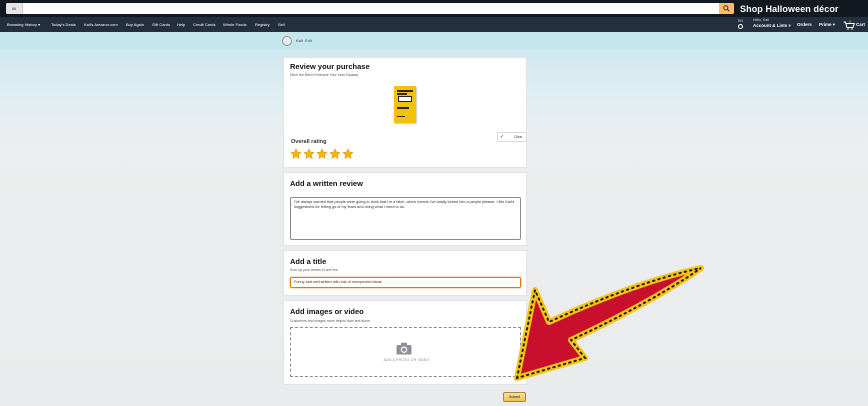 This screenshot has height=406, width=868. Describe the element at coordinates (14, 8) in the screenshot. I see `department-select: All` at that location.